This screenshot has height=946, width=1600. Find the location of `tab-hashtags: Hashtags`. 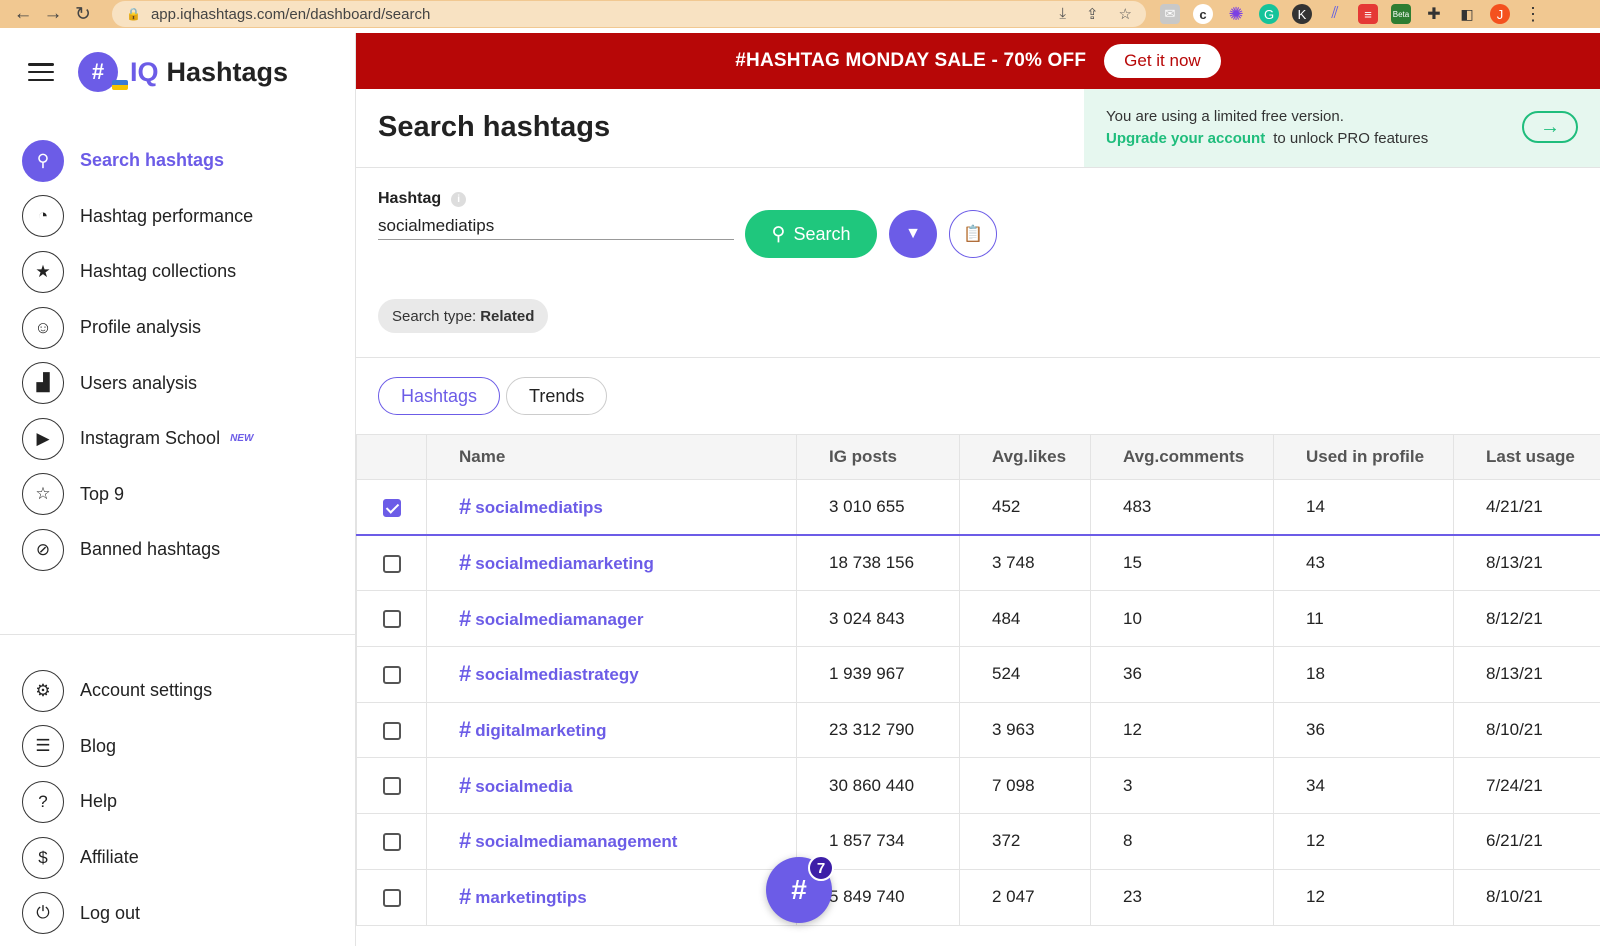

tab-hashtags: Hashtags is located at coordinates (439, 396).